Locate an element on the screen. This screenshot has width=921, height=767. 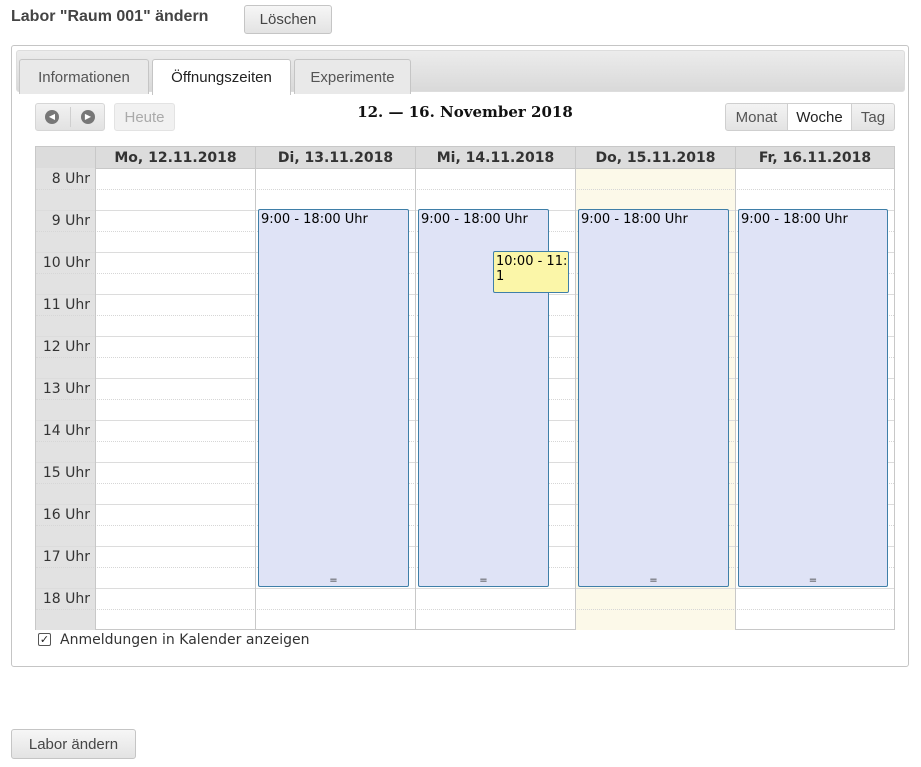
day-header-mi: Mi, 14.11.2018 is located at coordinates (495, 157).